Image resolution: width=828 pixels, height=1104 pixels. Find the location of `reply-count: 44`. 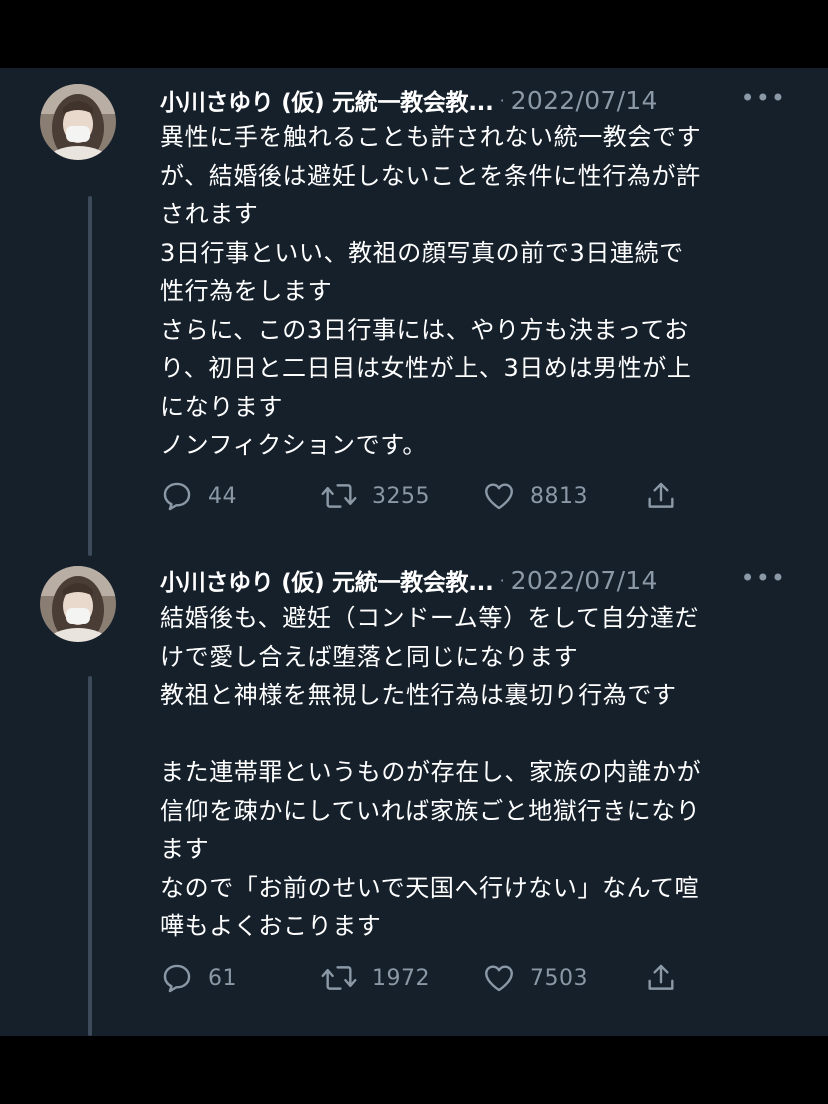

reply-count: 44 is located at coordinates (222, 496).